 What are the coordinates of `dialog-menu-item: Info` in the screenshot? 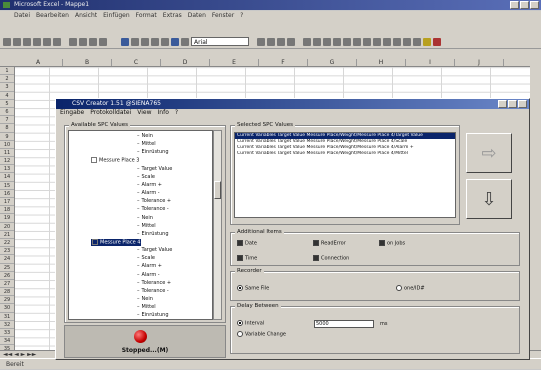 It's located at (163, 113).